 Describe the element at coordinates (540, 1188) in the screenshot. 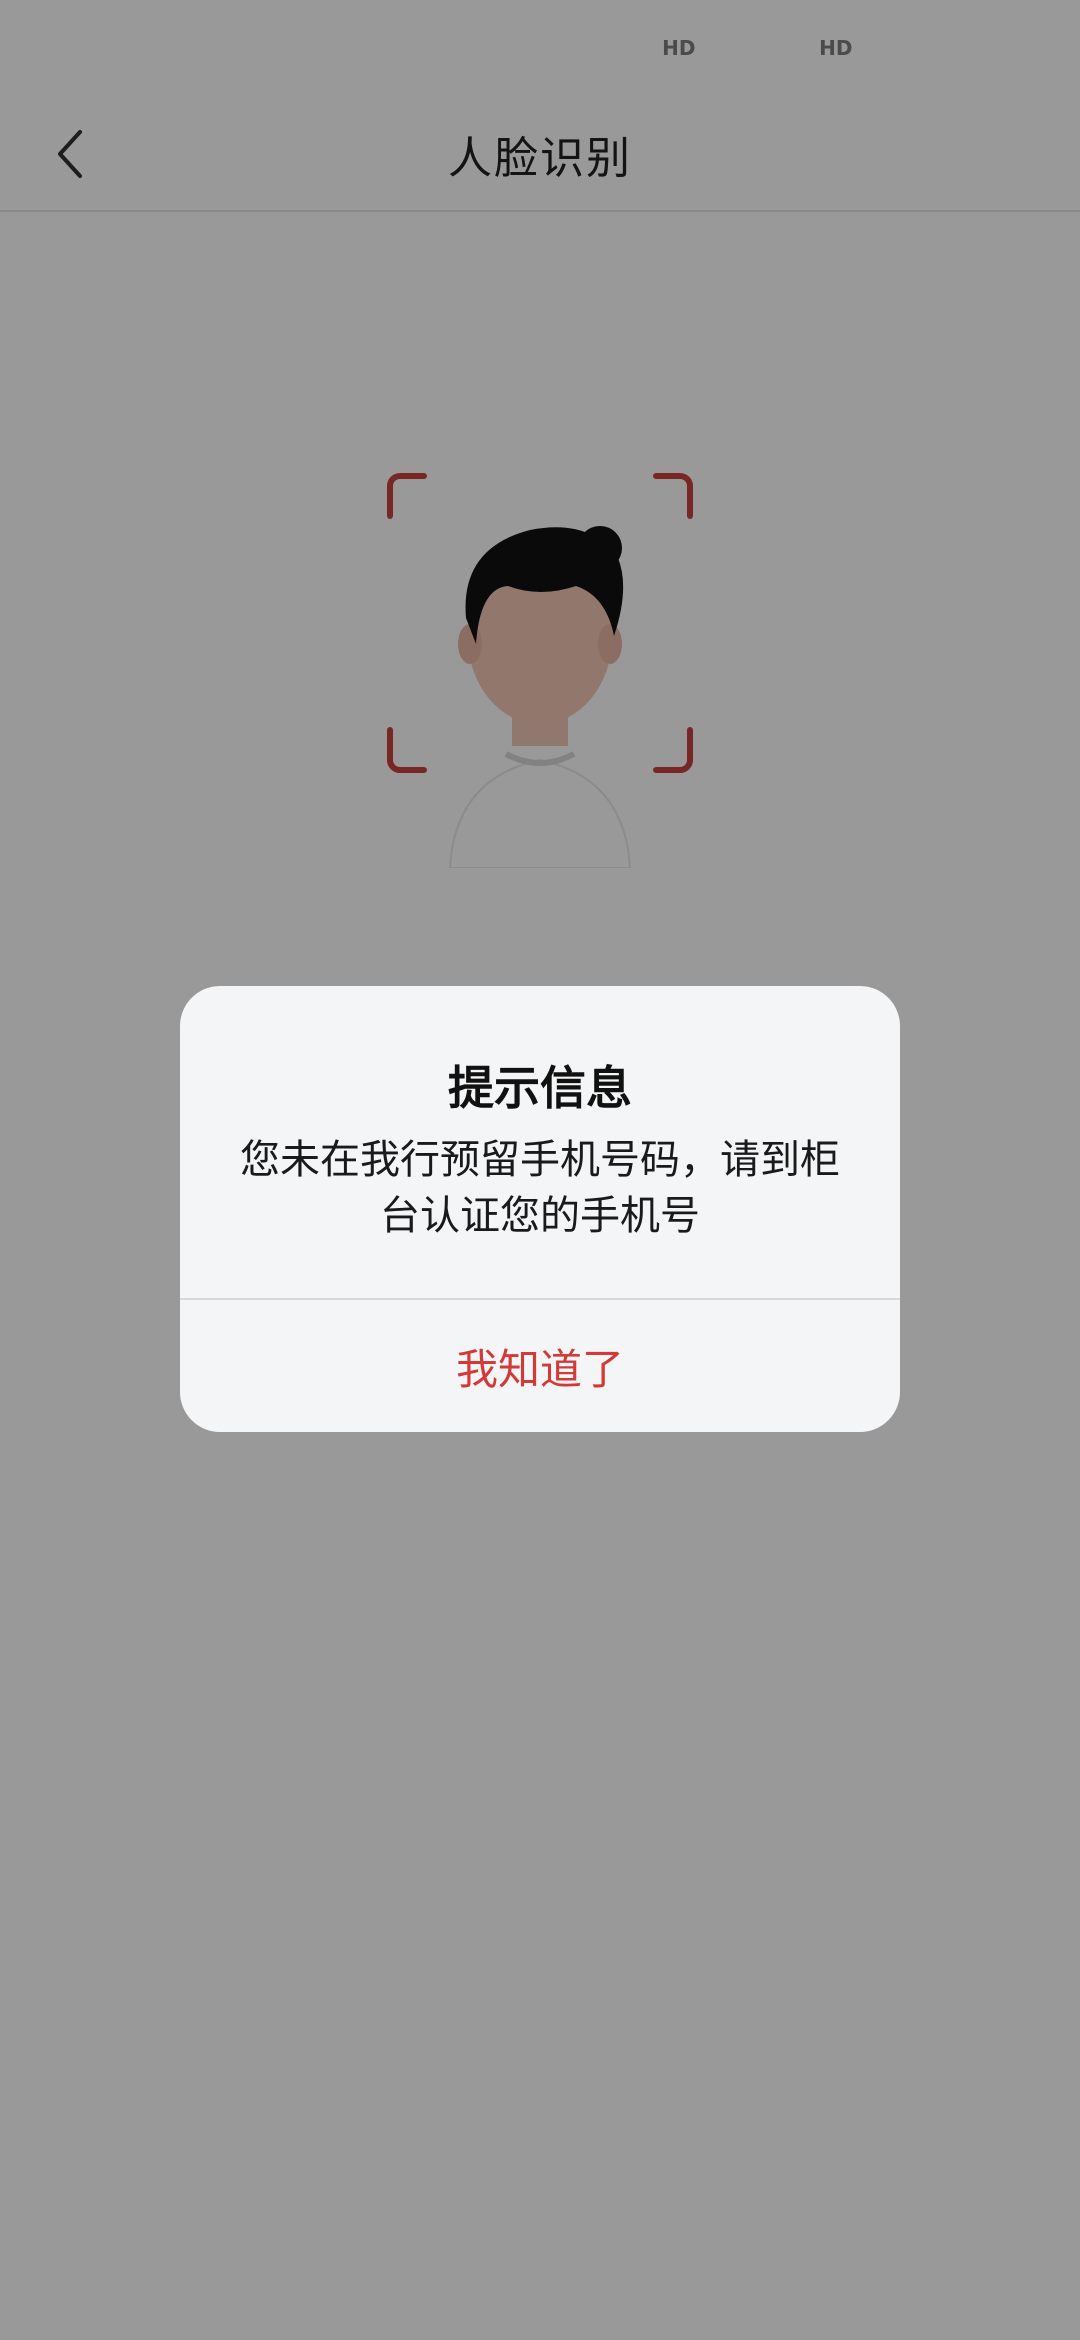

I see `dialog-message: 您未在我行预留手机号码，请到柜台认证您的手机号` at that location.